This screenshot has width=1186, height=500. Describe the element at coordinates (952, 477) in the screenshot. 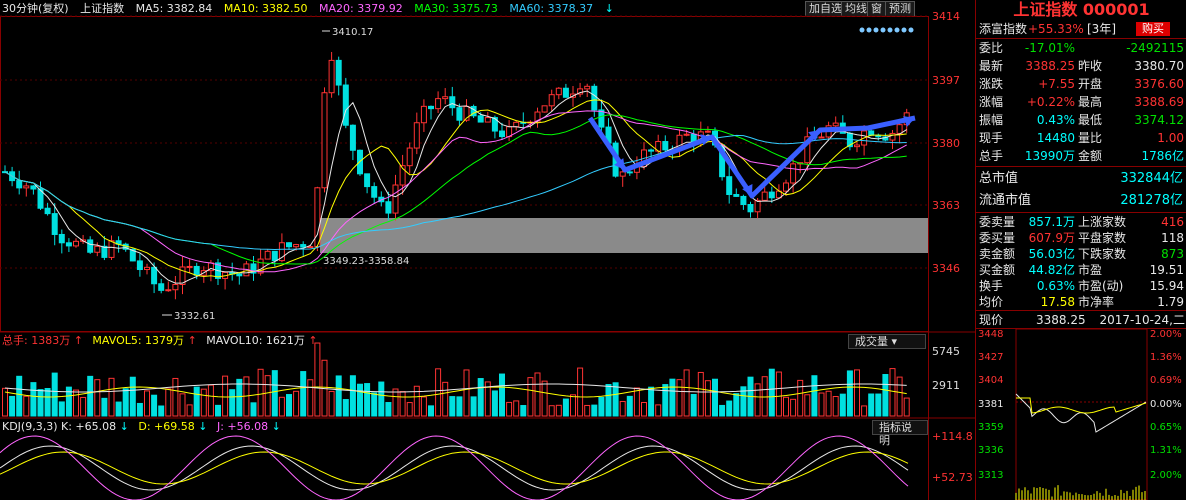

I see `kdj-tick: +52.73` at that location.